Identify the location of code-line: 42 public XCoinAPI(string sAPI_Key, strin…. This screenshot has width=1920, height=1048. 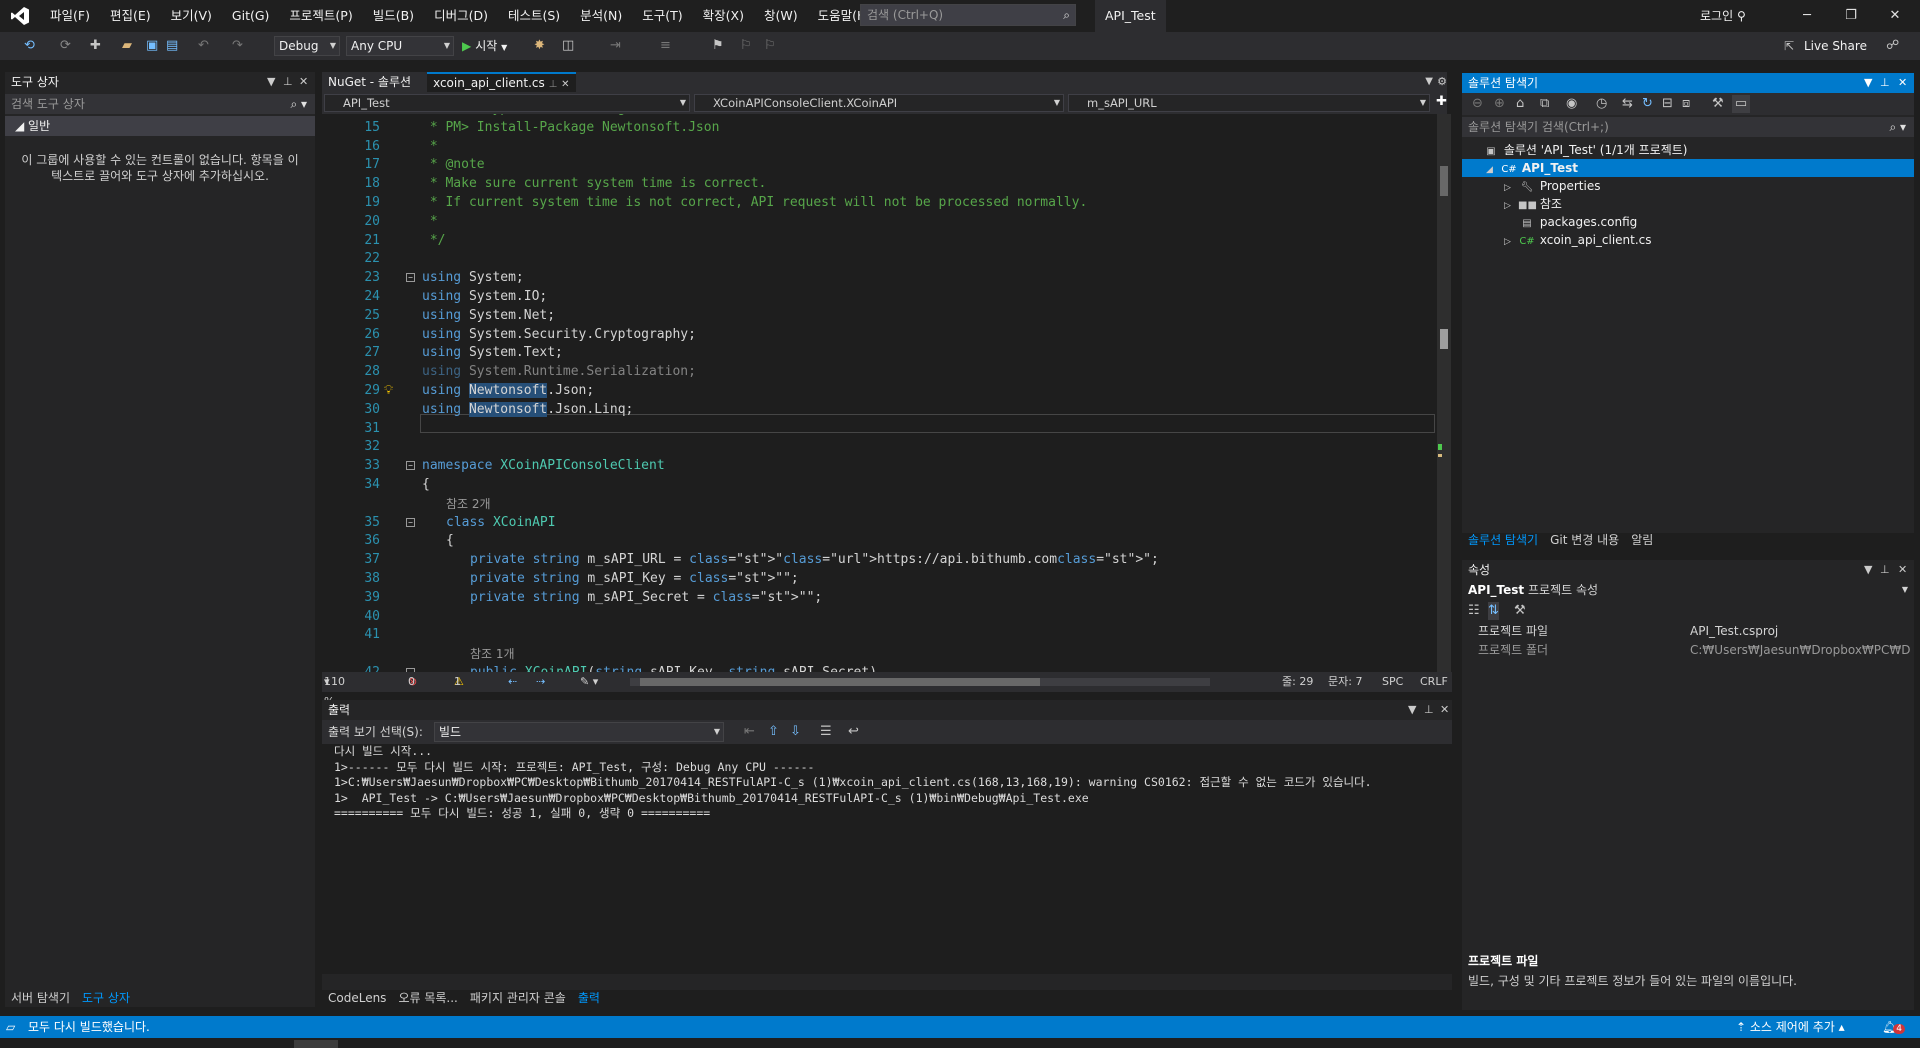
(879, 668).